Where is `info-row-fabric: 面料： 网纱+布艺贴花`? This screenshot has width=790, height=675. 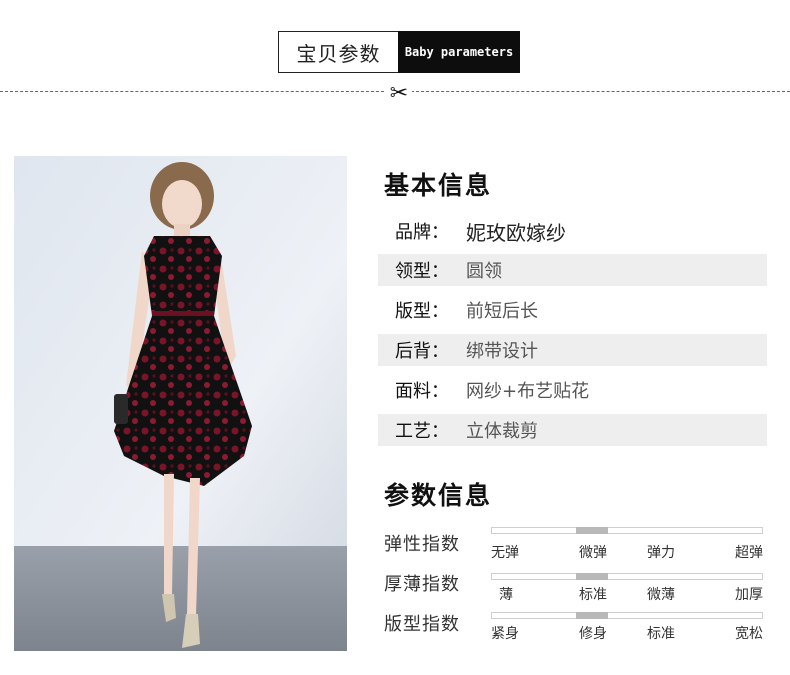
info-row-fabric: 面料： 网纱+布艺贴花 is located at coordinates (572, 390).